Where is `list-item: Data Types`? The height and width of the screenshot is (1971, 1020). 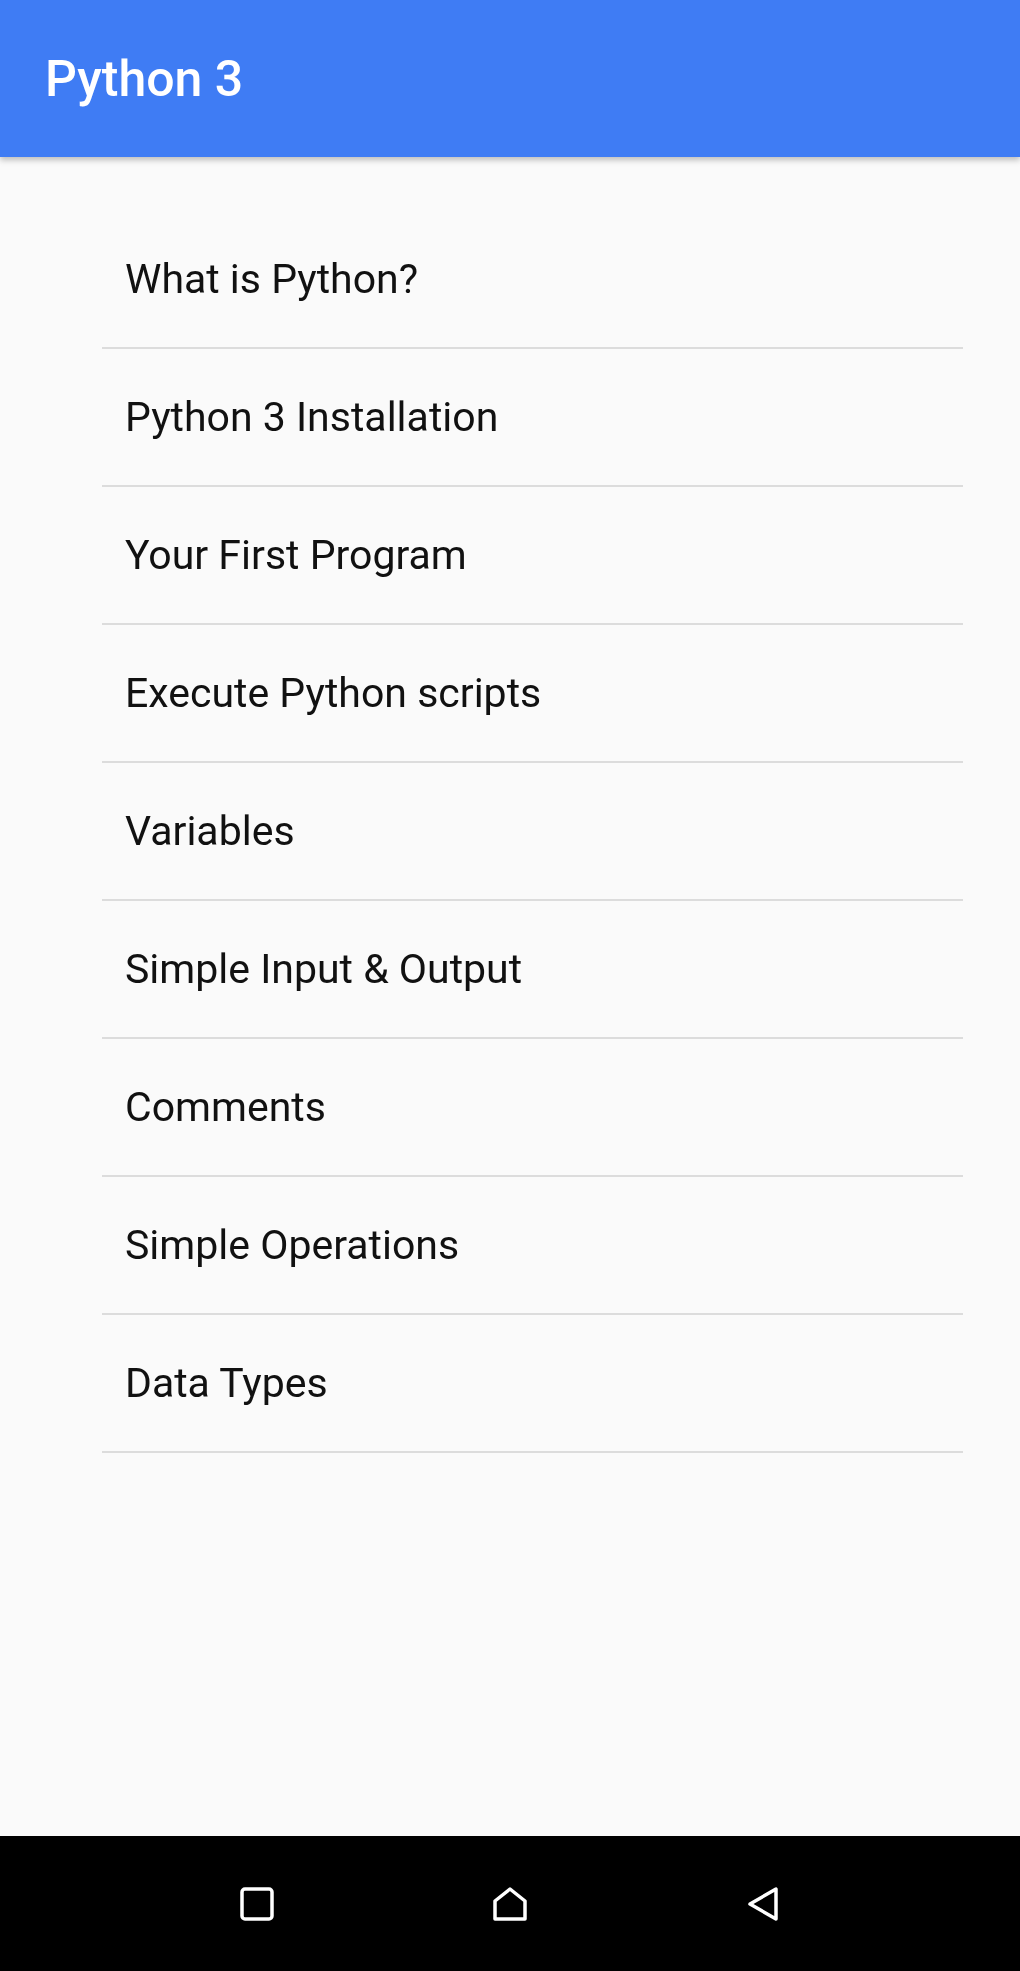
list-item: Data Types is located at coordinates (532, 1384).